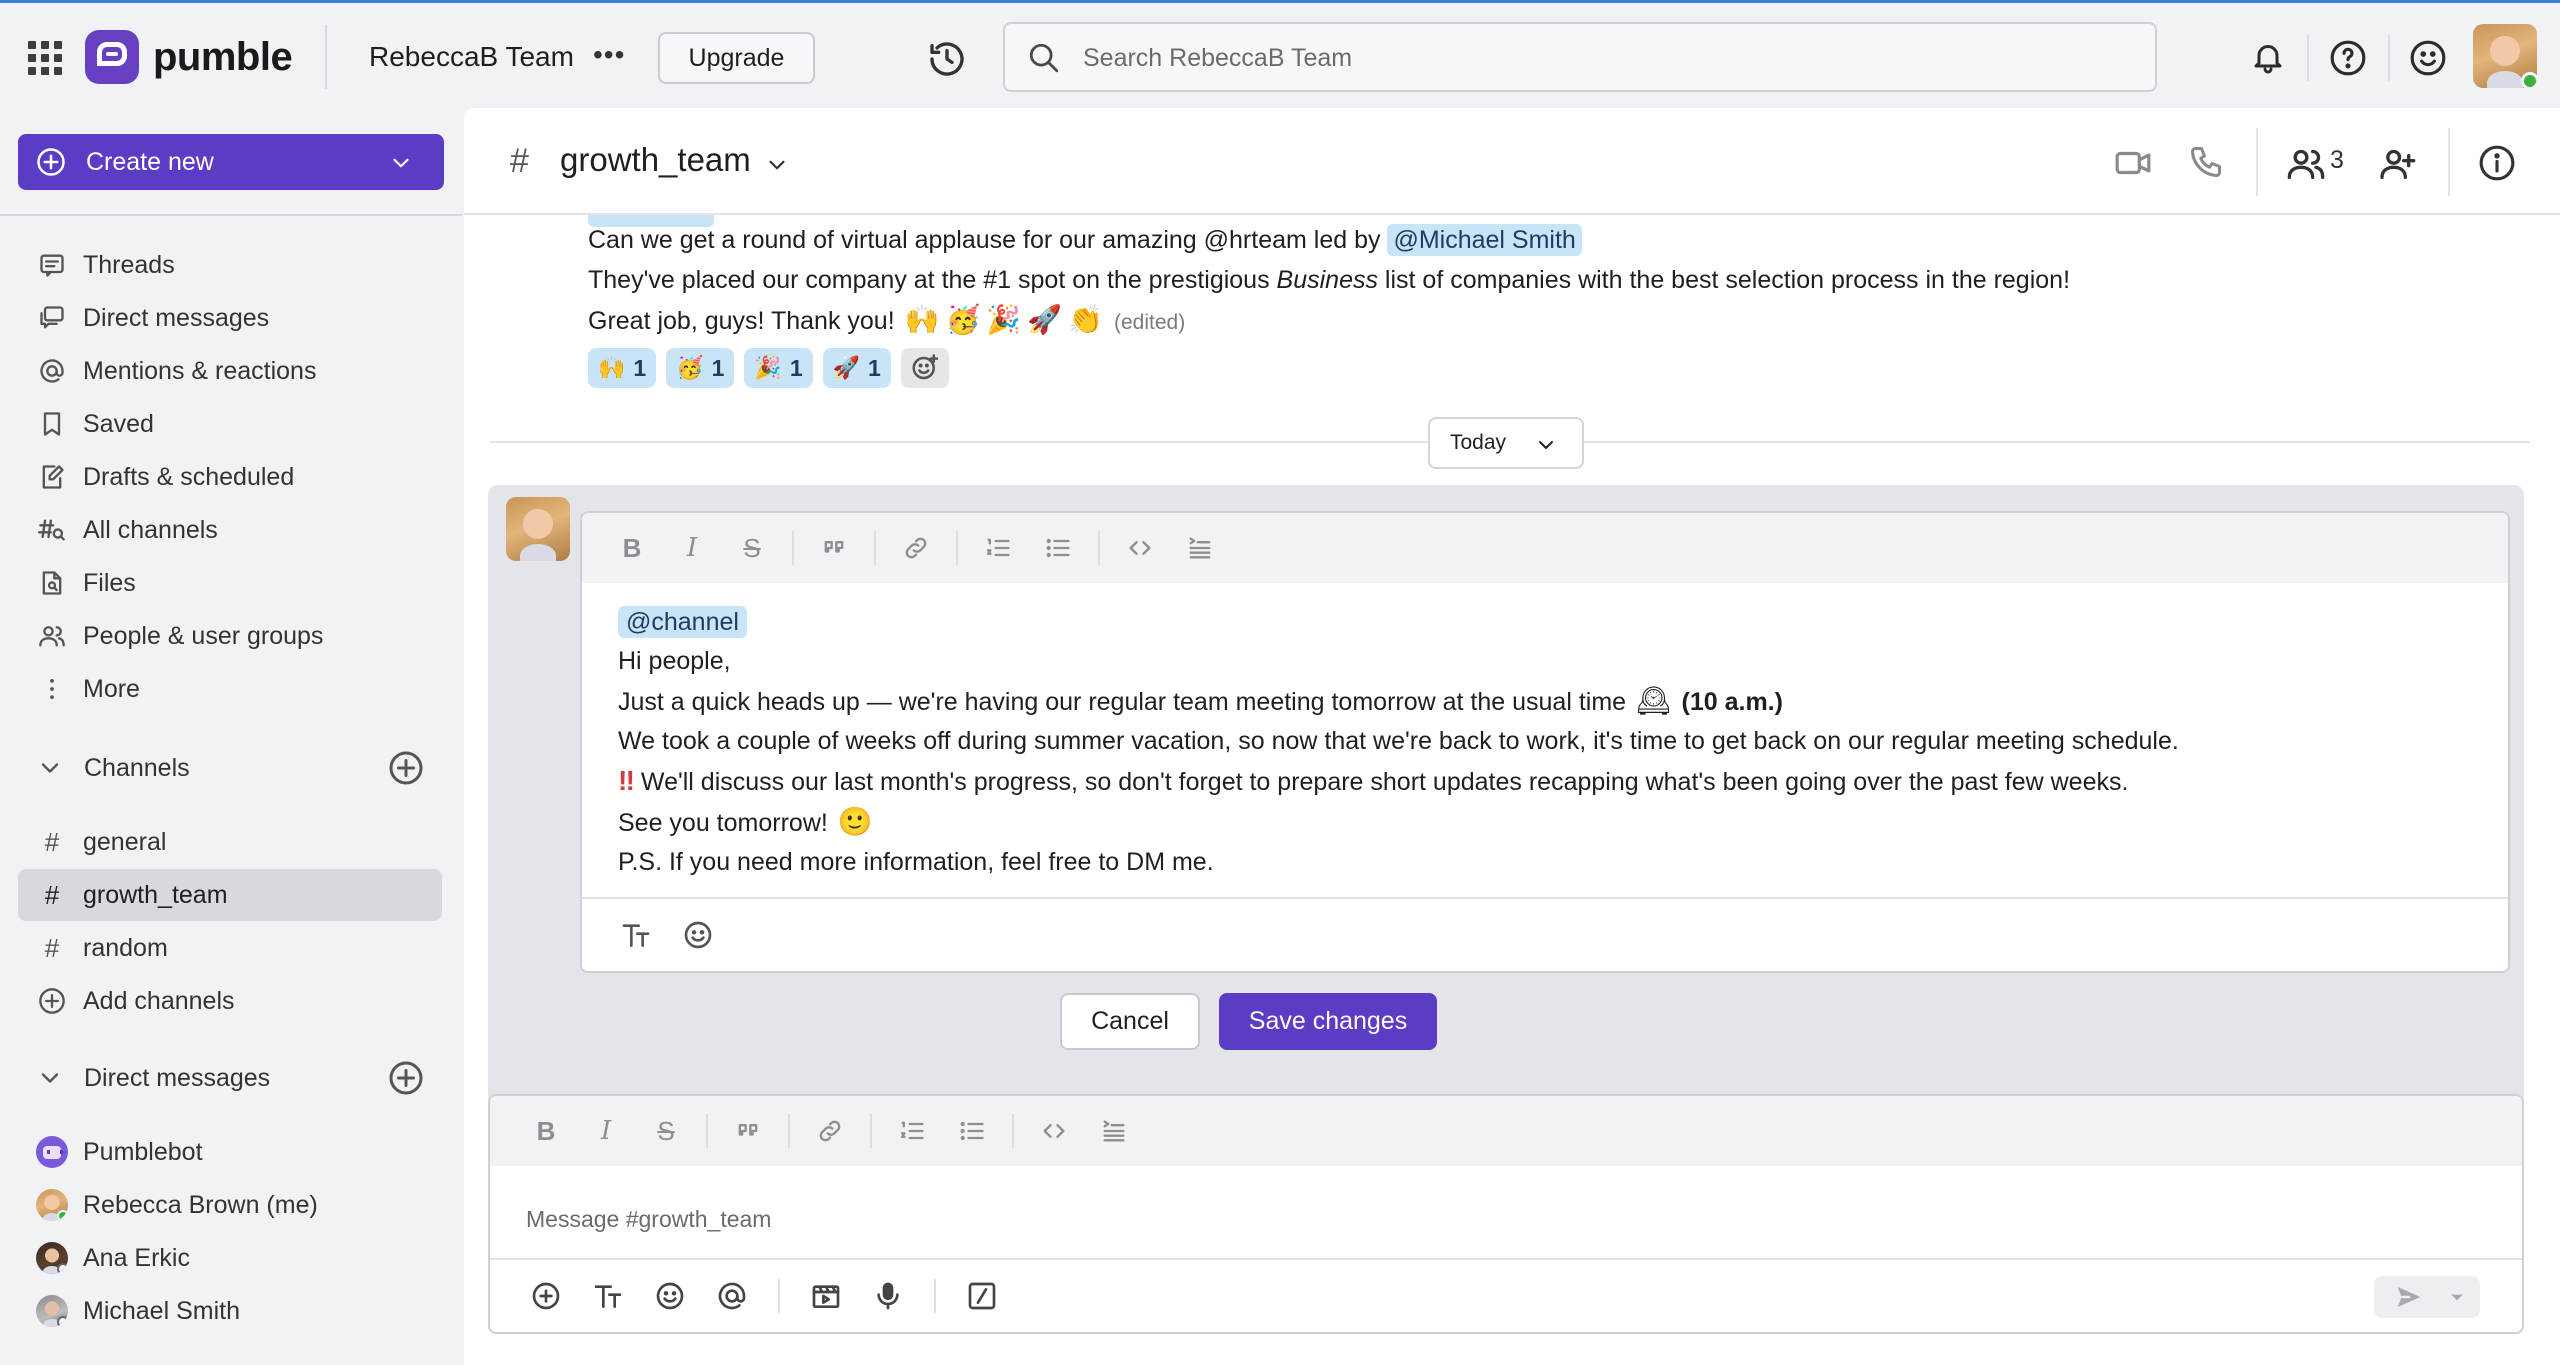  I want to click on history-icon, so click(947, 59).